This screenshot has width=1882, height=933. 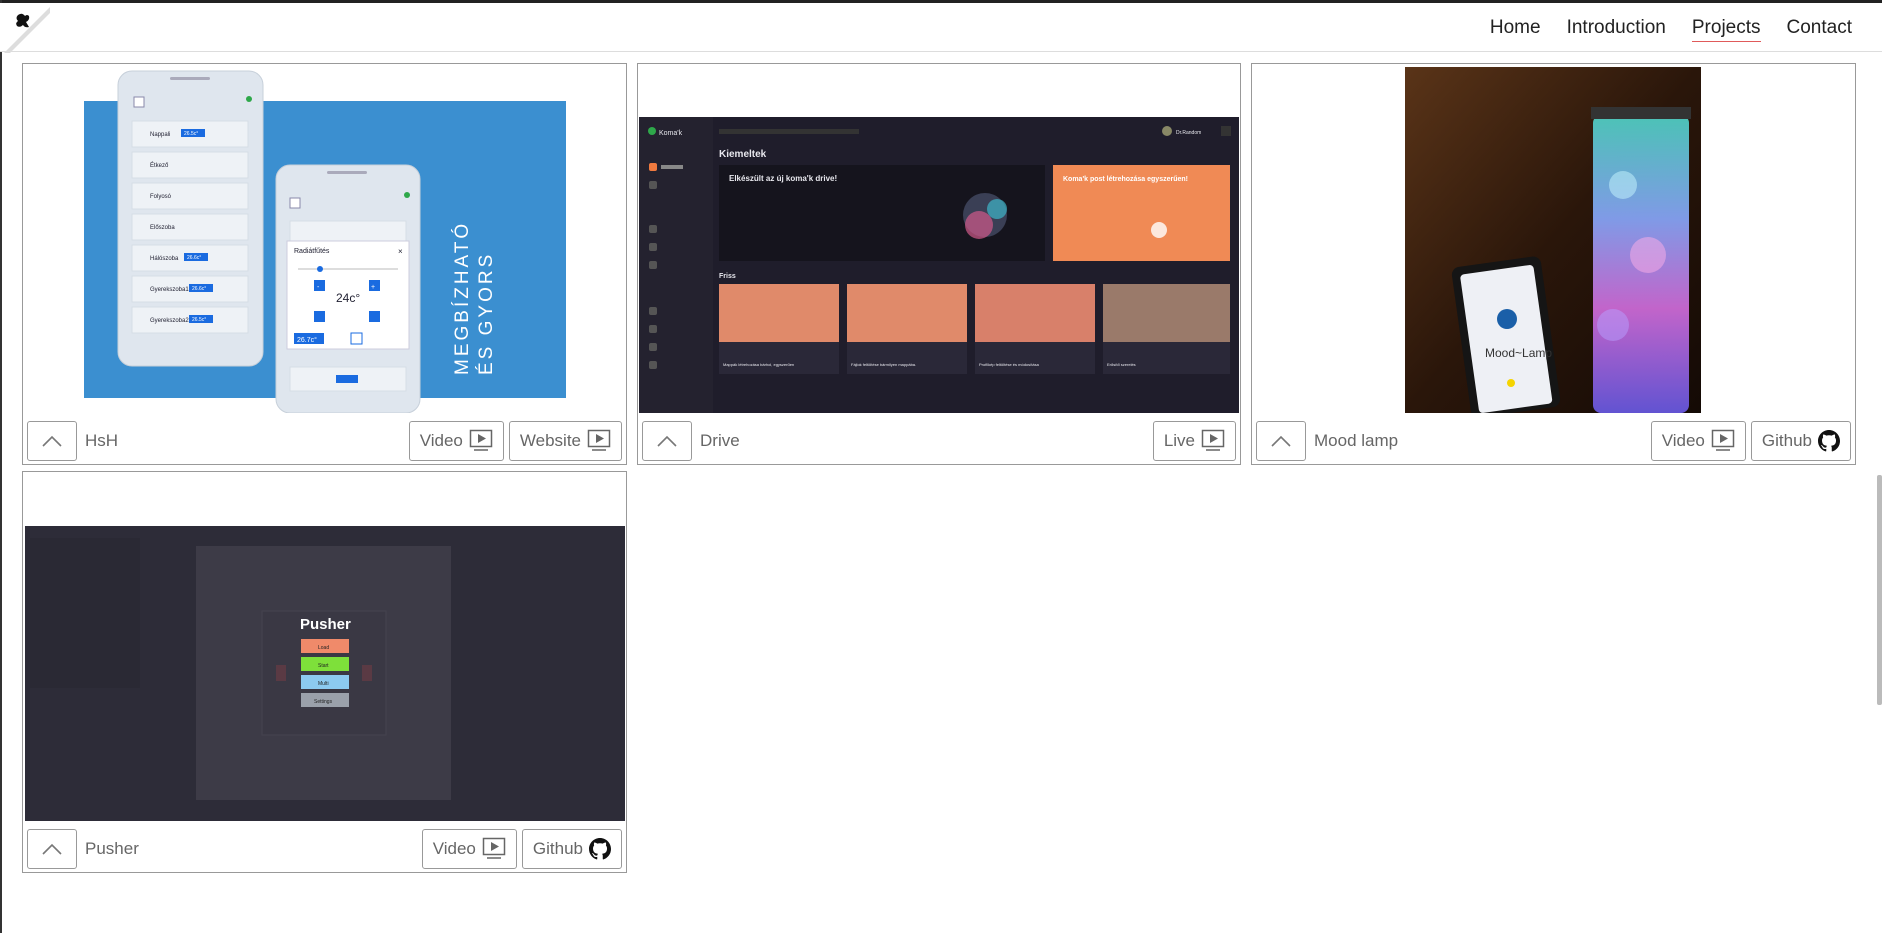 What do you see at coordinates (1009, 364) in the screenshot?
I see `svg-text:Profilkép feltöltése és módosí: Profilkép feltöltése és módosítása` at bounding box center [1009, 364].